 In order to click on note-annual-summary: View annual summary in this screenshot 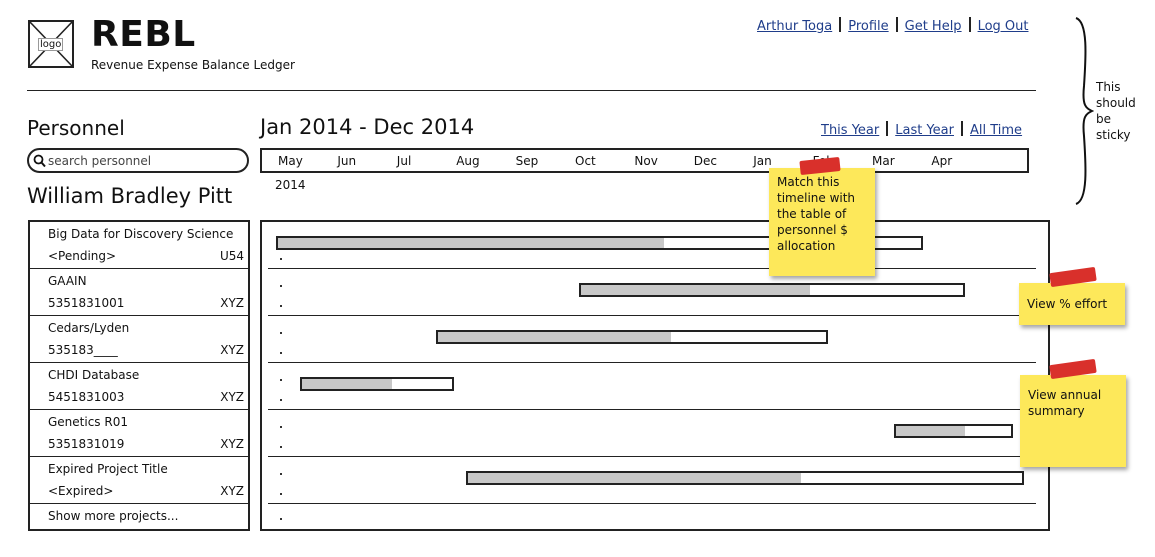, I will do `click(1073, 421)`.